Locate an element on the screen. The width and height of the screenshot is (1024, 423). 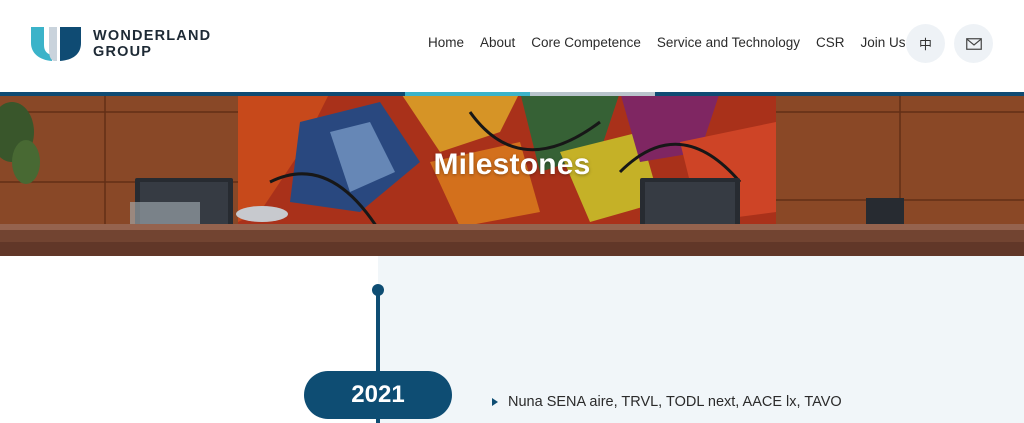
nav-join-us: Join Us is located at coordinates (882, 42).